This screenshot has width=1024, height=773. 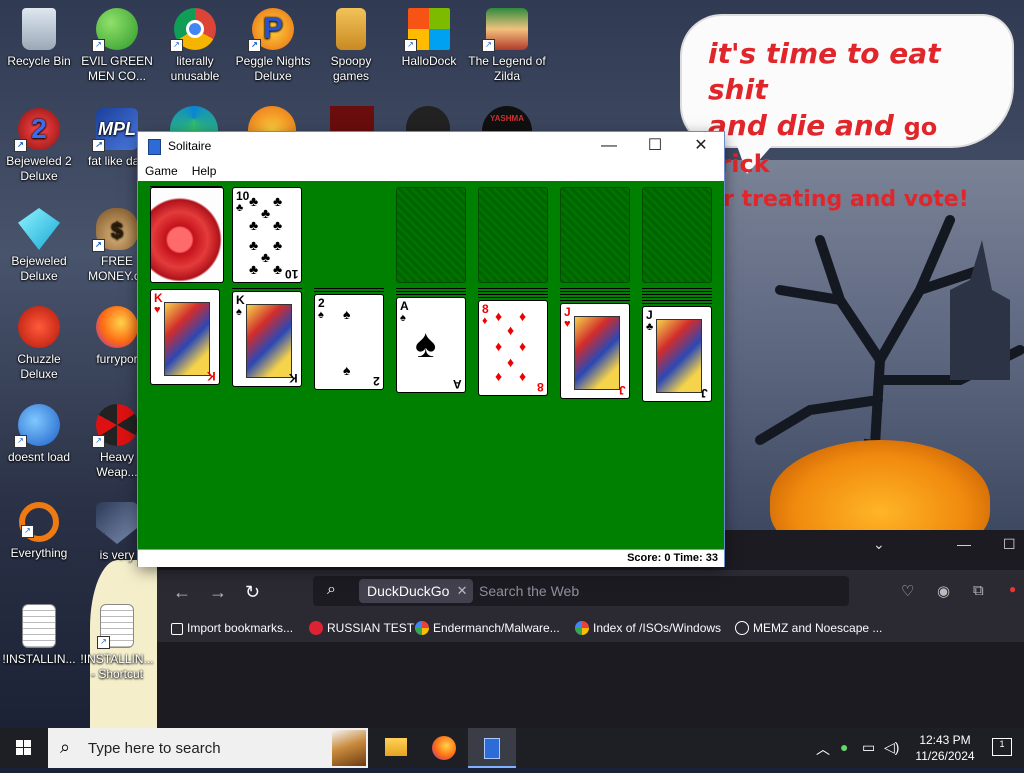 What do you see at coordinates (117, 523) in the screenshot?
I see `mpl-shield-icon: ↗` at bounding box center [117, 523].